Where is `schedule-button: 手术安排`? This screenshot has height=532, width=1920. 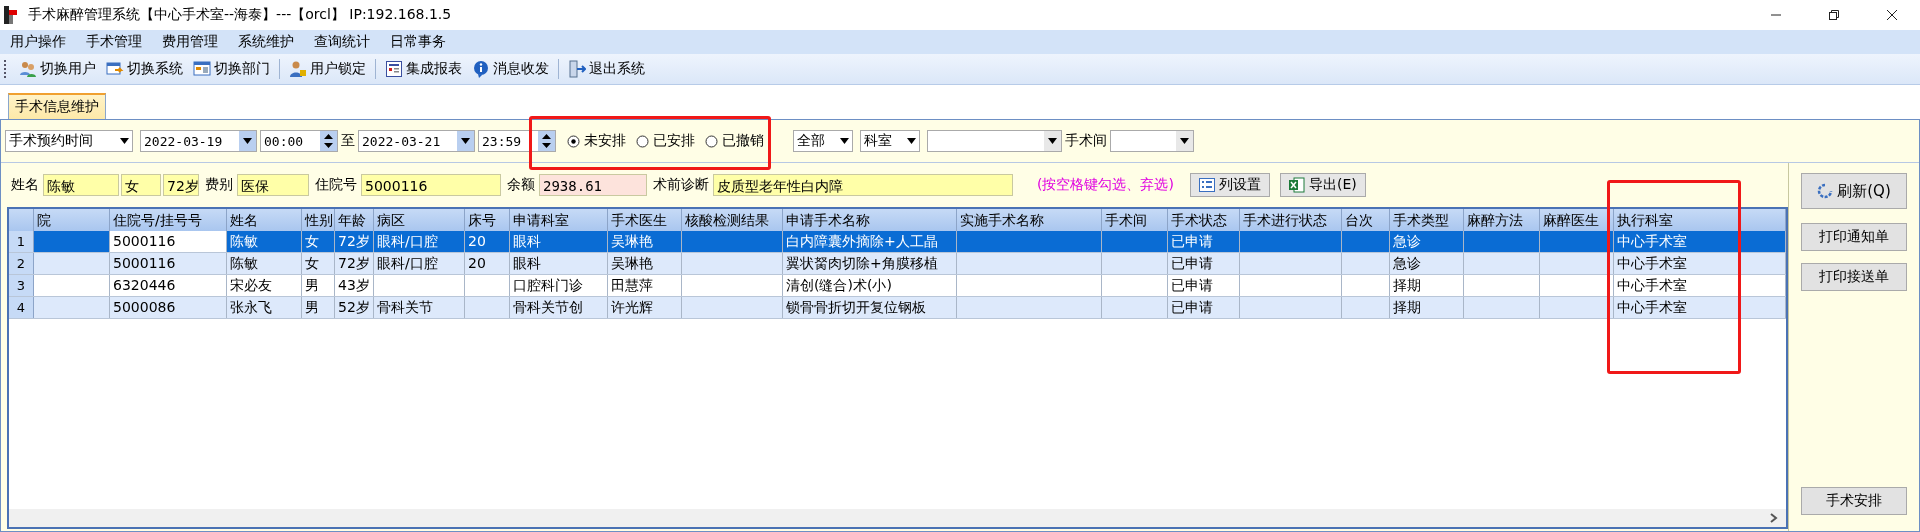
schedule-button: 手术安排 is located at coordinates (1854, 501).